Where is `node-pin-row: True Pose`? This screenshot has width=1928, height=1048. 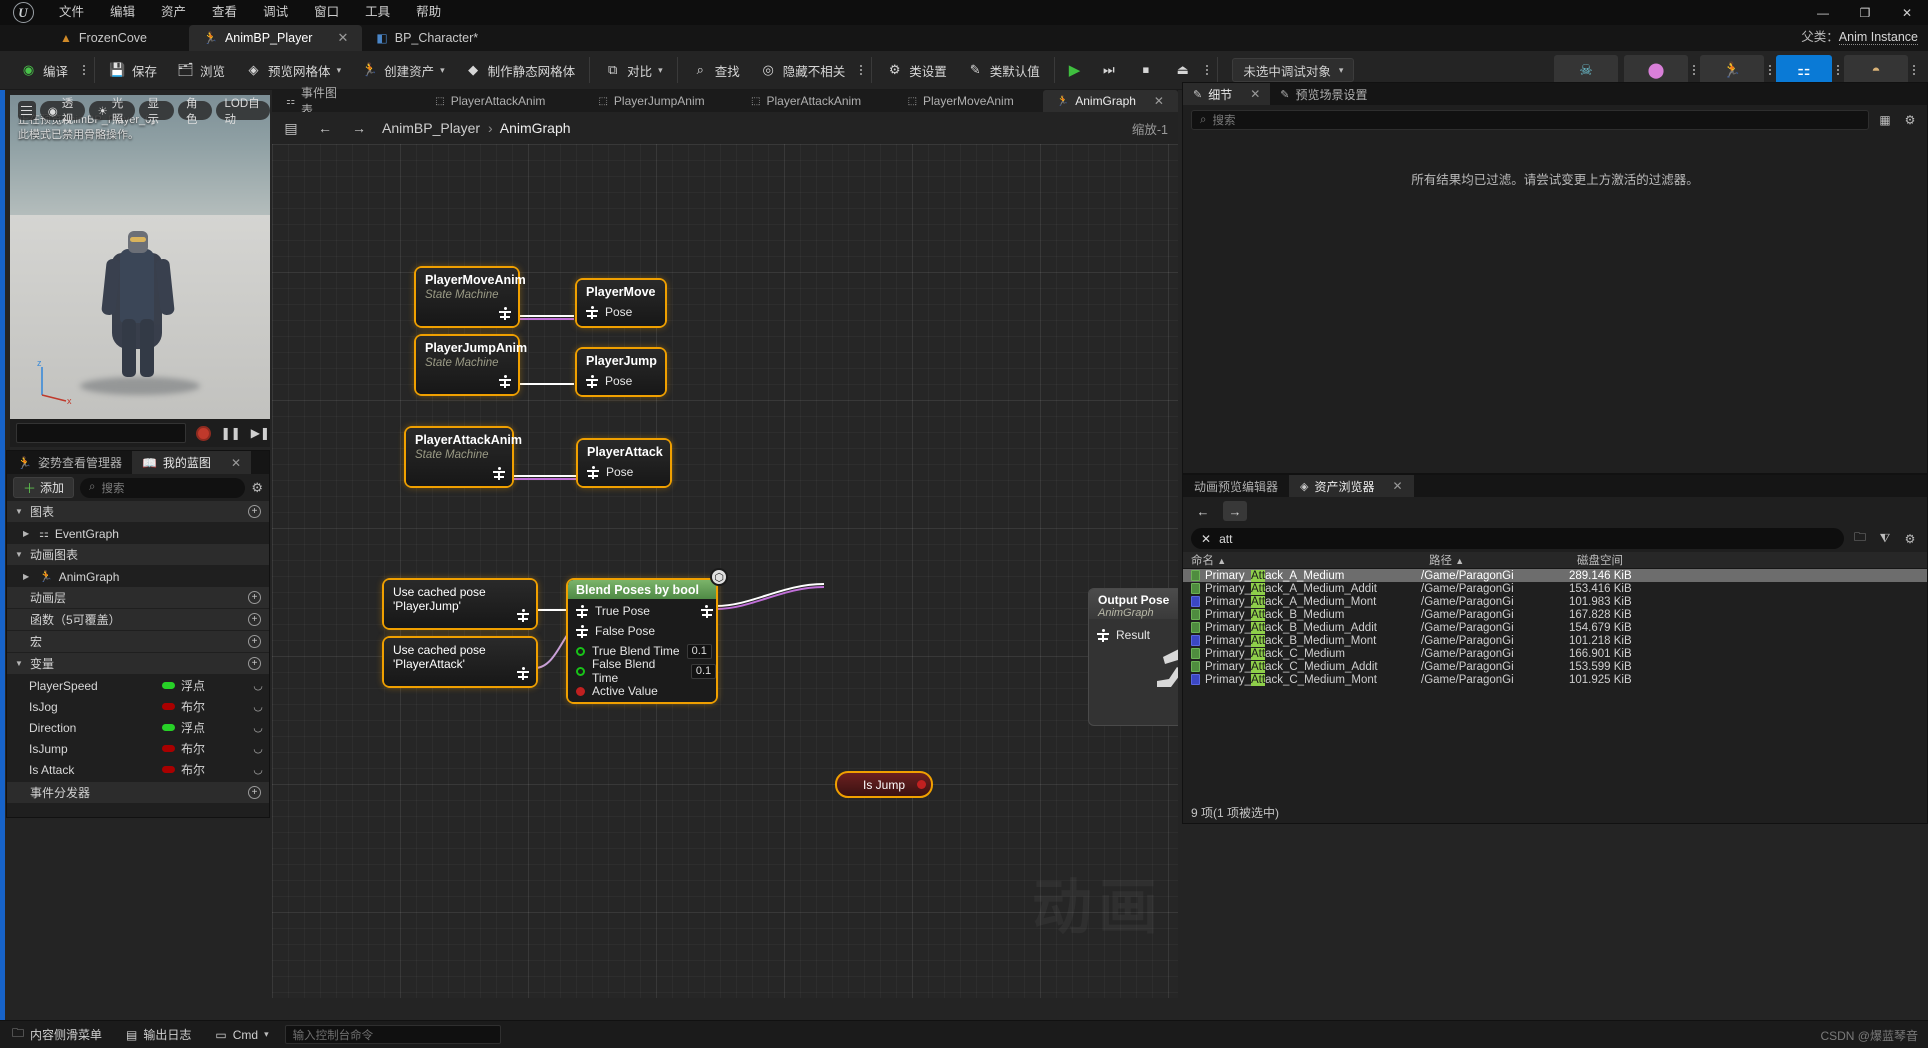 node-pin-row: True Pose is located at coordinates (646, 611).